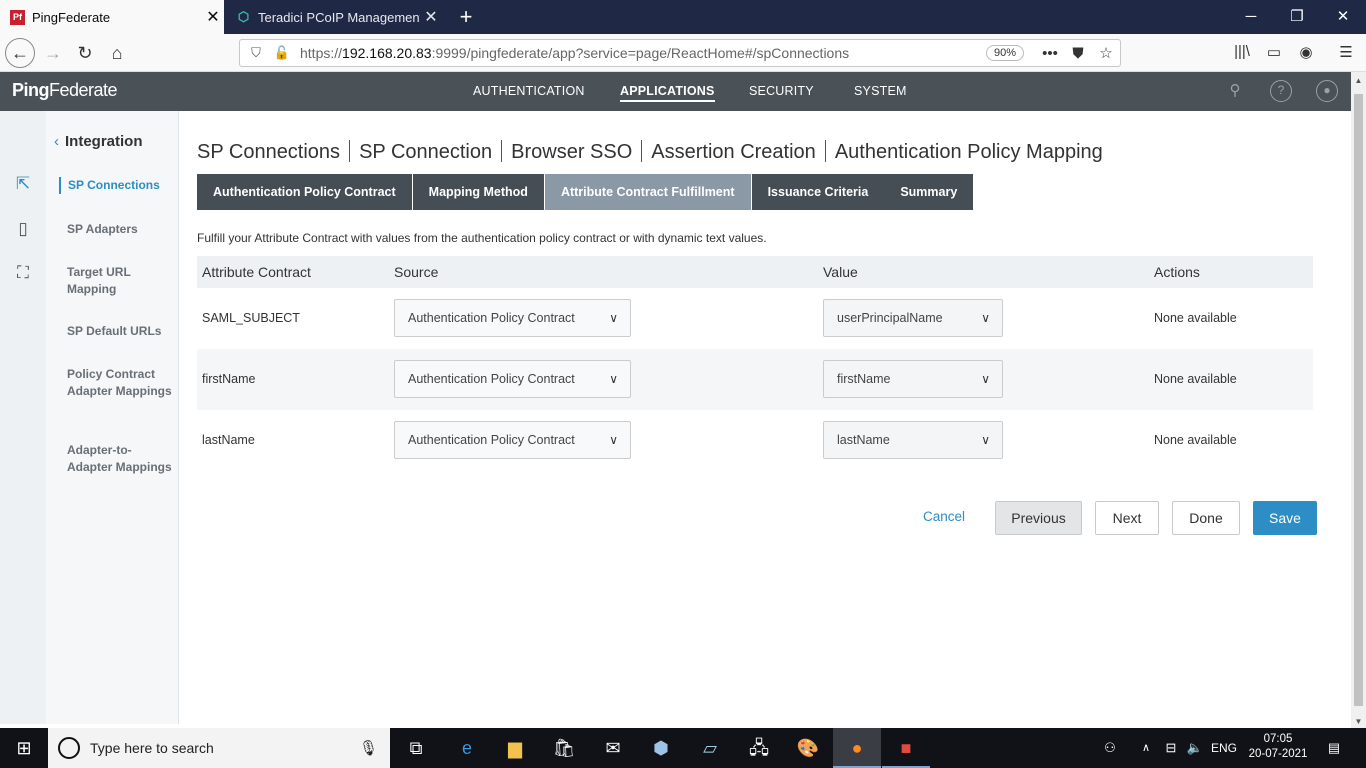 The image size is (1366, 768). I want to click on tab-issuance-criteria: Issuance Criteria, so click(818, 192).